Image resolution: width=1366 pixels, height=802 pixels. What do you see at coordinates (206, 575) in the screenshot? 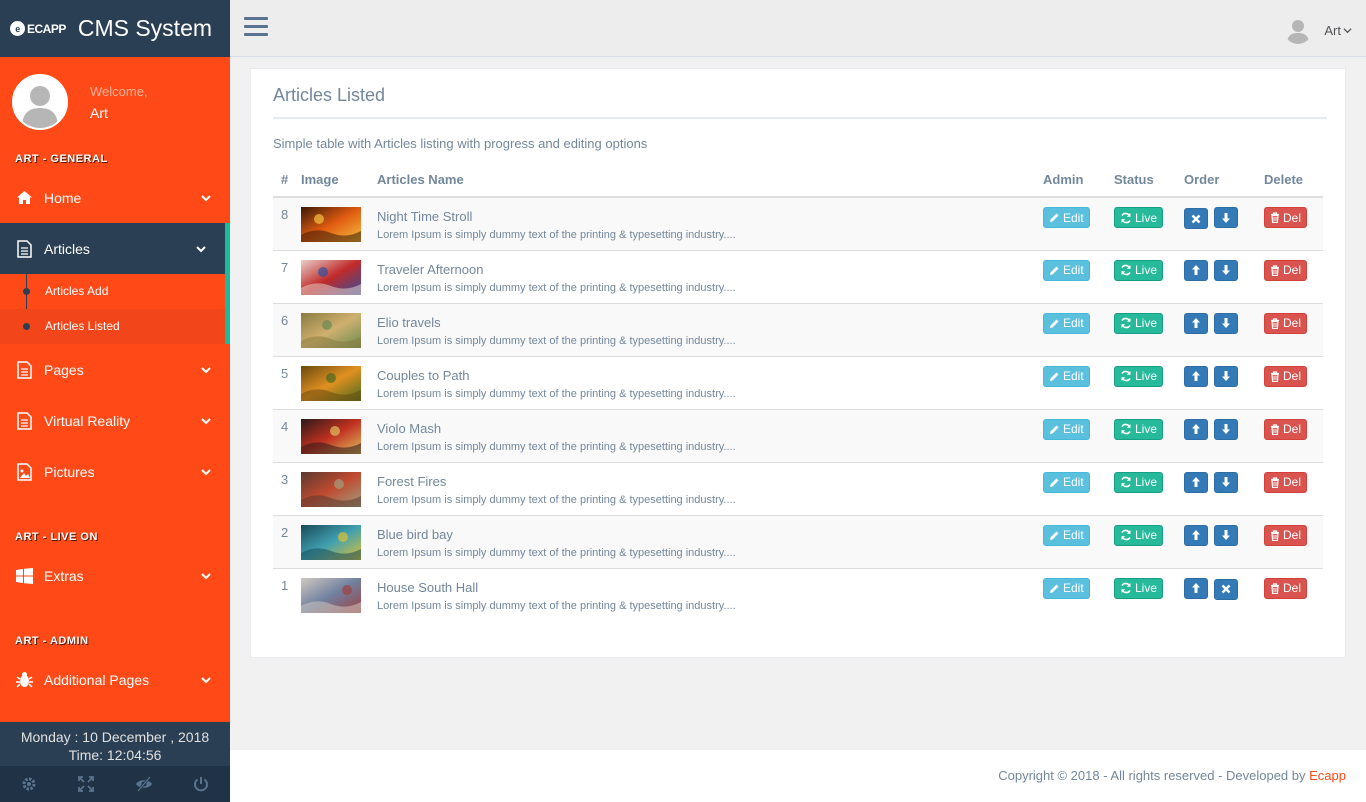
I see `chevron-down-icon` at bounding box center [206, 575].